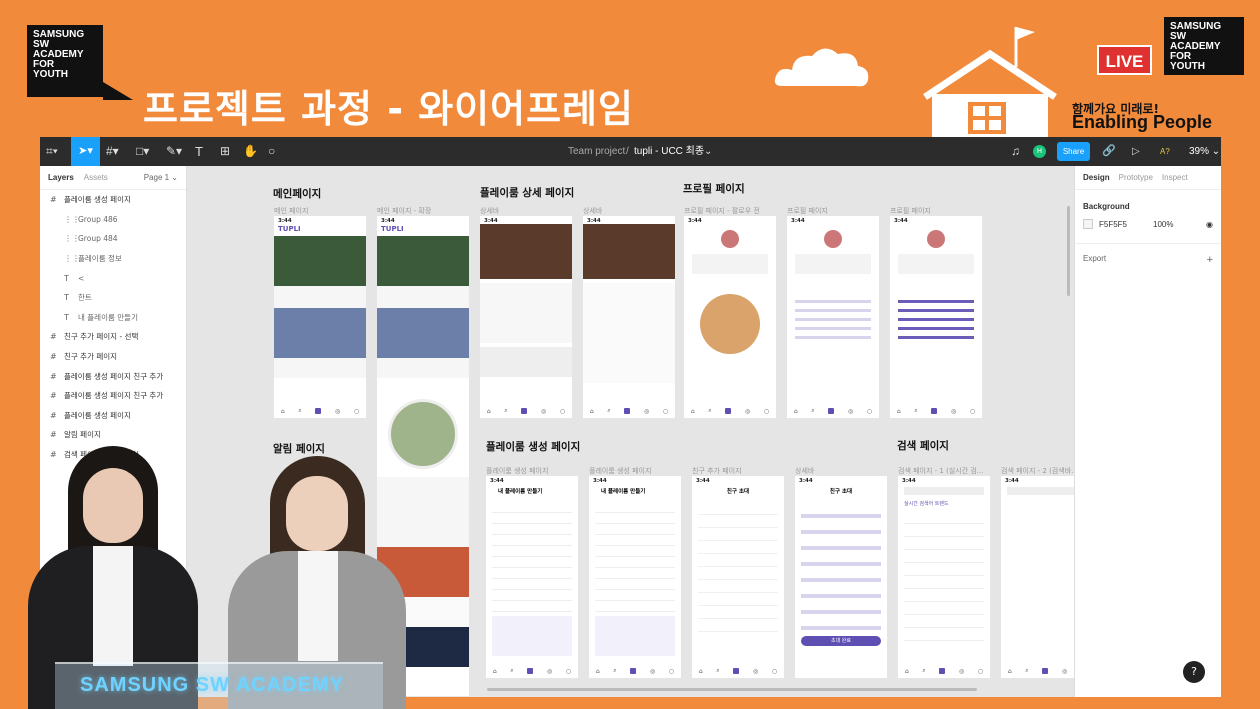 This screenshot has height=709, width=1260. I want to click on headphones-icon: ♫, so click(1015, 151).